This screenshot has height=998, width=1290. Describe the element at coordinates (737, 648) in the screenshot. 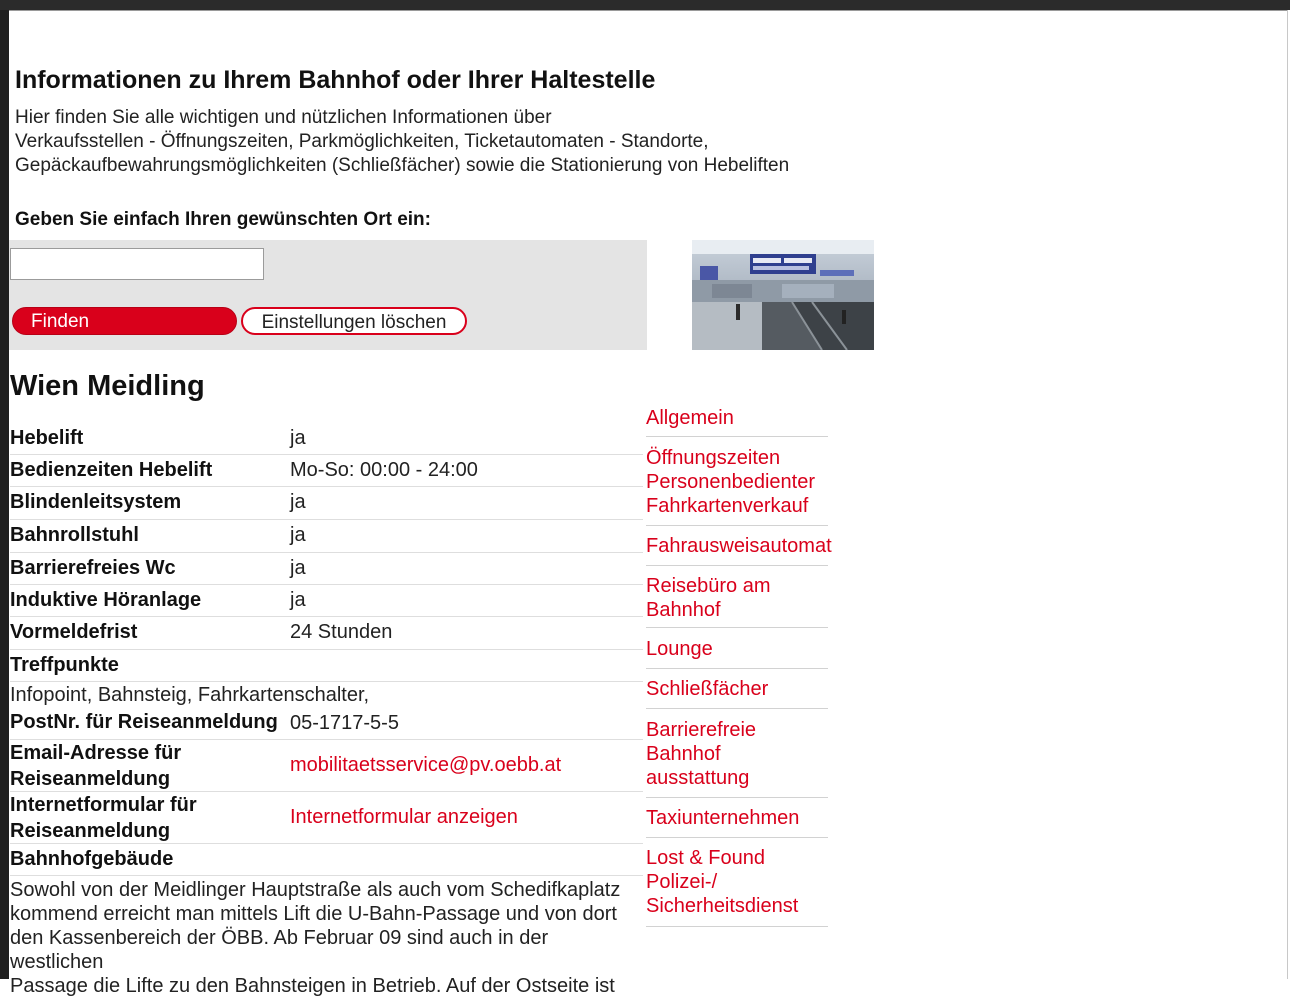

I see `nav-link-lounge: Lounge` at that location.